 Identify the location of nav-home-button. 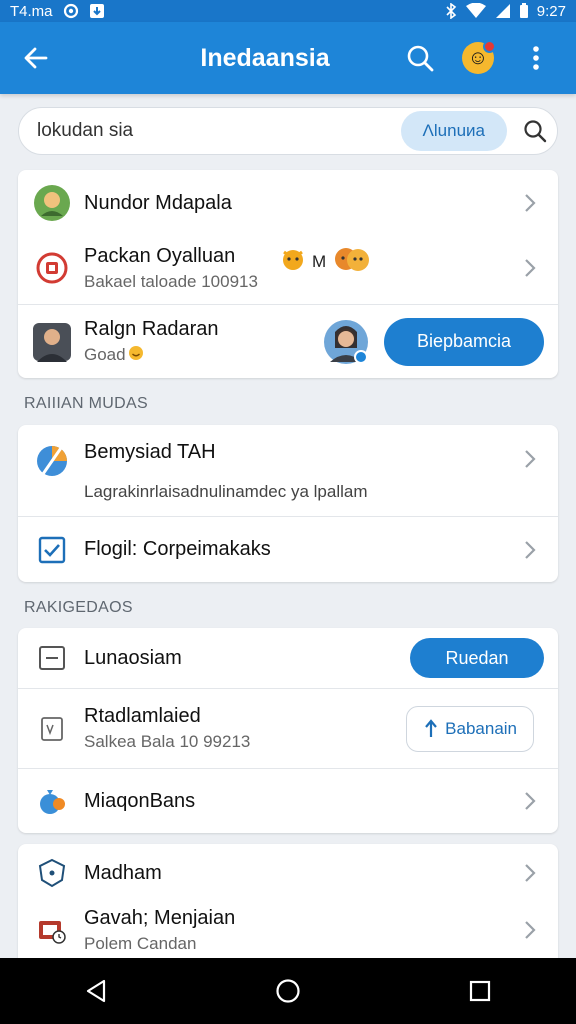
(288, 991).